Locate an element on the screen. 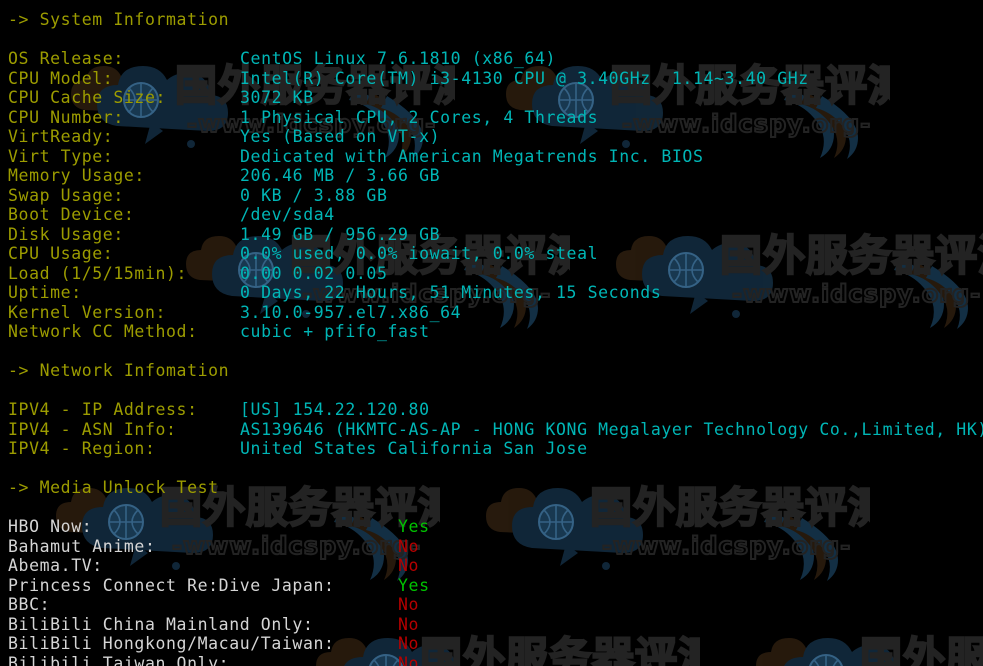 The height and width of the screenshot is (666, 983). info-row: Abema.TV: No is located at coordinates (495, 566).